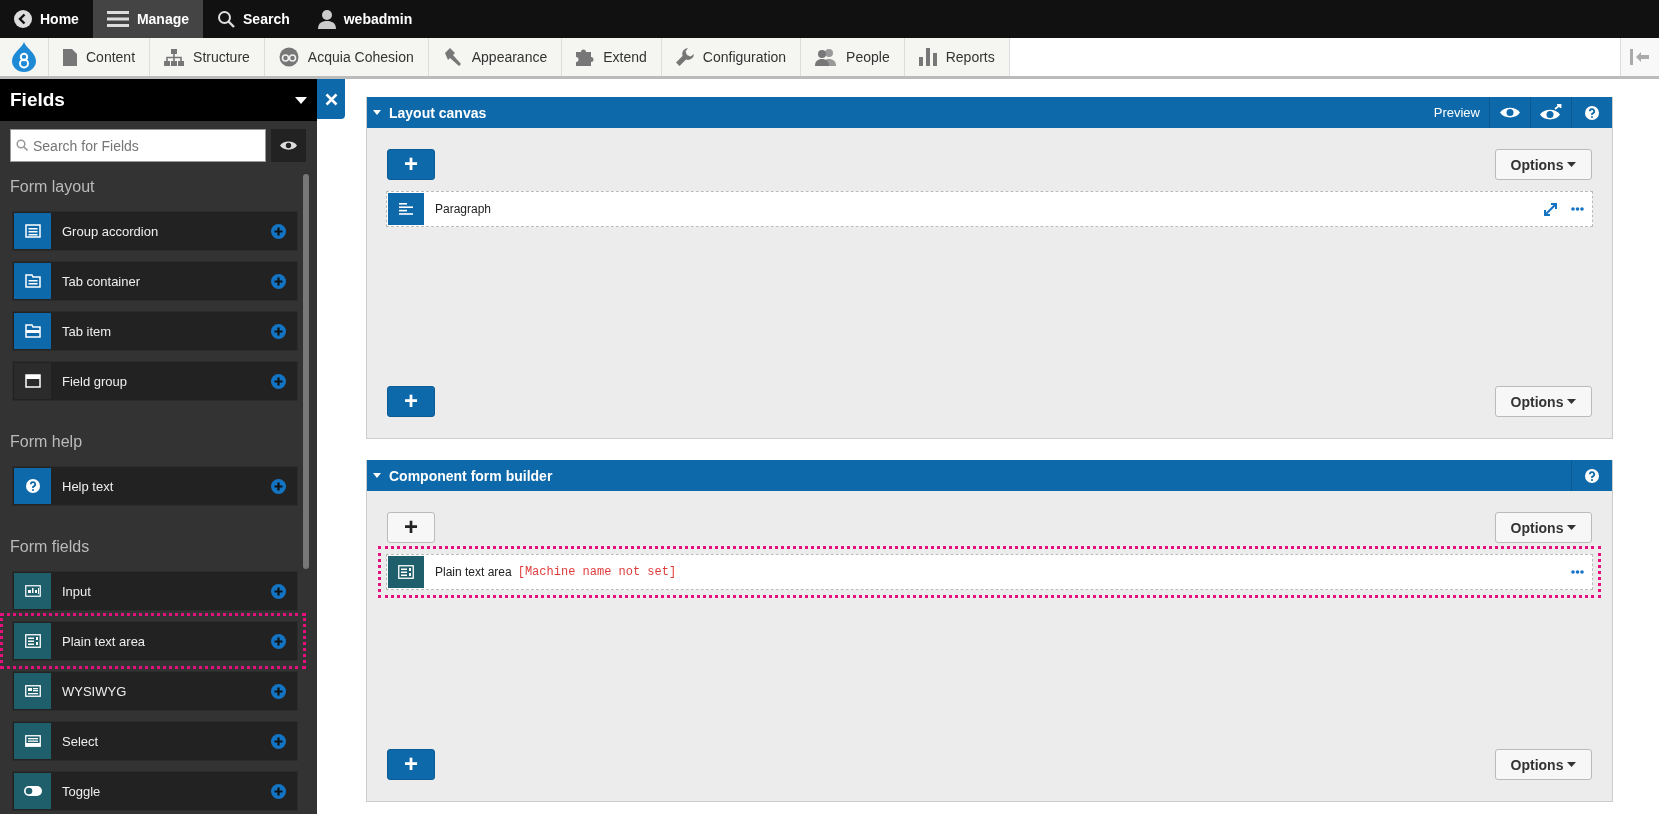  What do you see at coordinates (148, 19) in the screenshot?
I see `toolbar-tab: Manage` at bounding box center [148, 19].